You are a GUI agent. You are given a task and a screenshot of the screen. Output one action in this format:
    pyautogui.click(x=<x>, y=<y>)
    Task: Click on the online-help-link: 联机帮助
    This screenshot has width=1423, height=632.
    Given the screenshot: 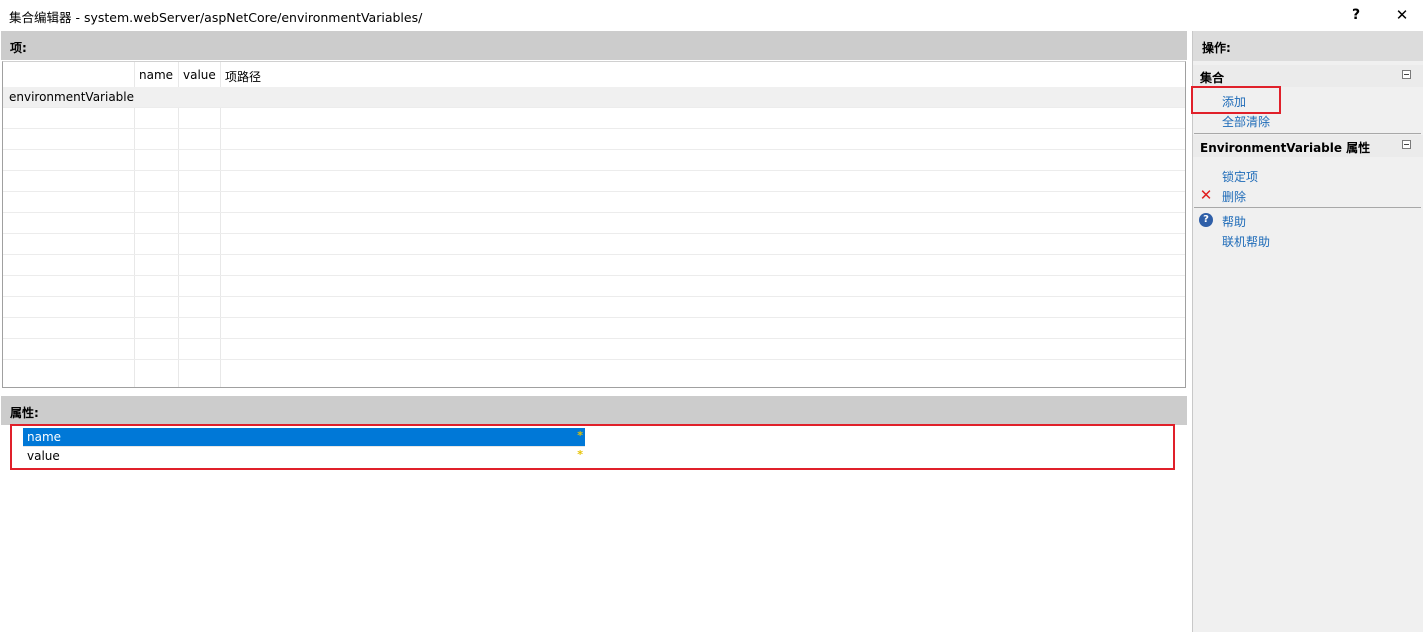 What is the action you would take?
    pyautogui.click(x=1246, y=241)
    